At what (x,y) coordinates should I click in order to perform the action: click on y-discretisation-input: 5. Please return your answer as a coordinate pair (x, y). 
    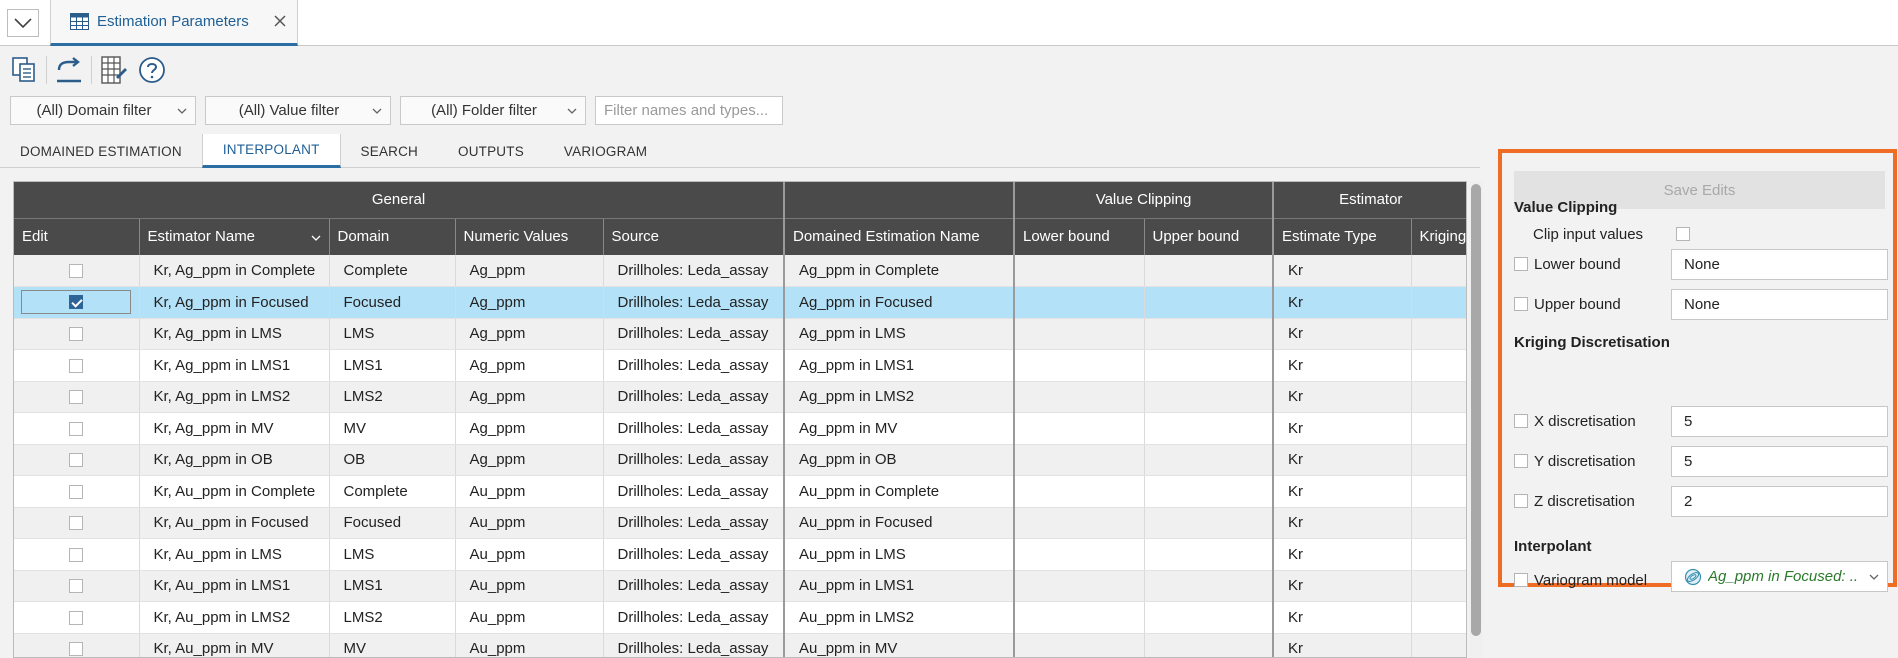
    Looking at the image, I should click on (1779, 461).